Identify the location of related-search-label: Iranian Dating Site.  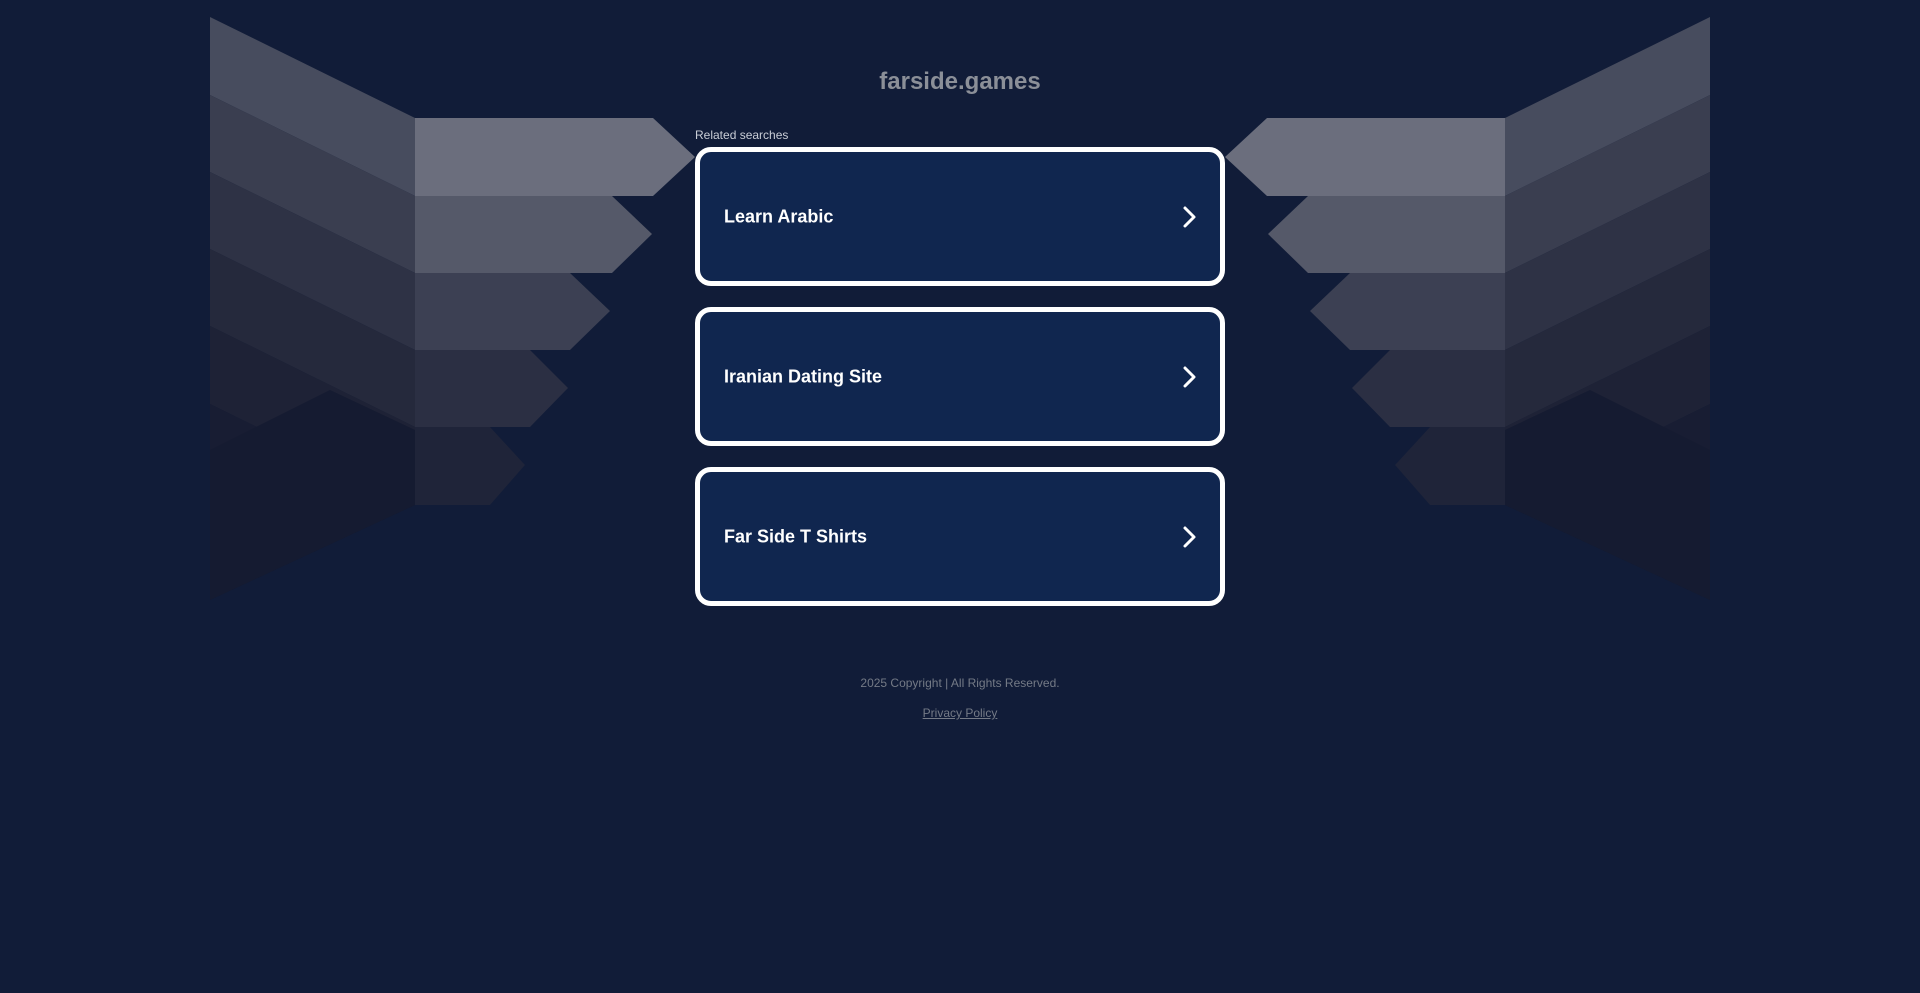
(803, 376).